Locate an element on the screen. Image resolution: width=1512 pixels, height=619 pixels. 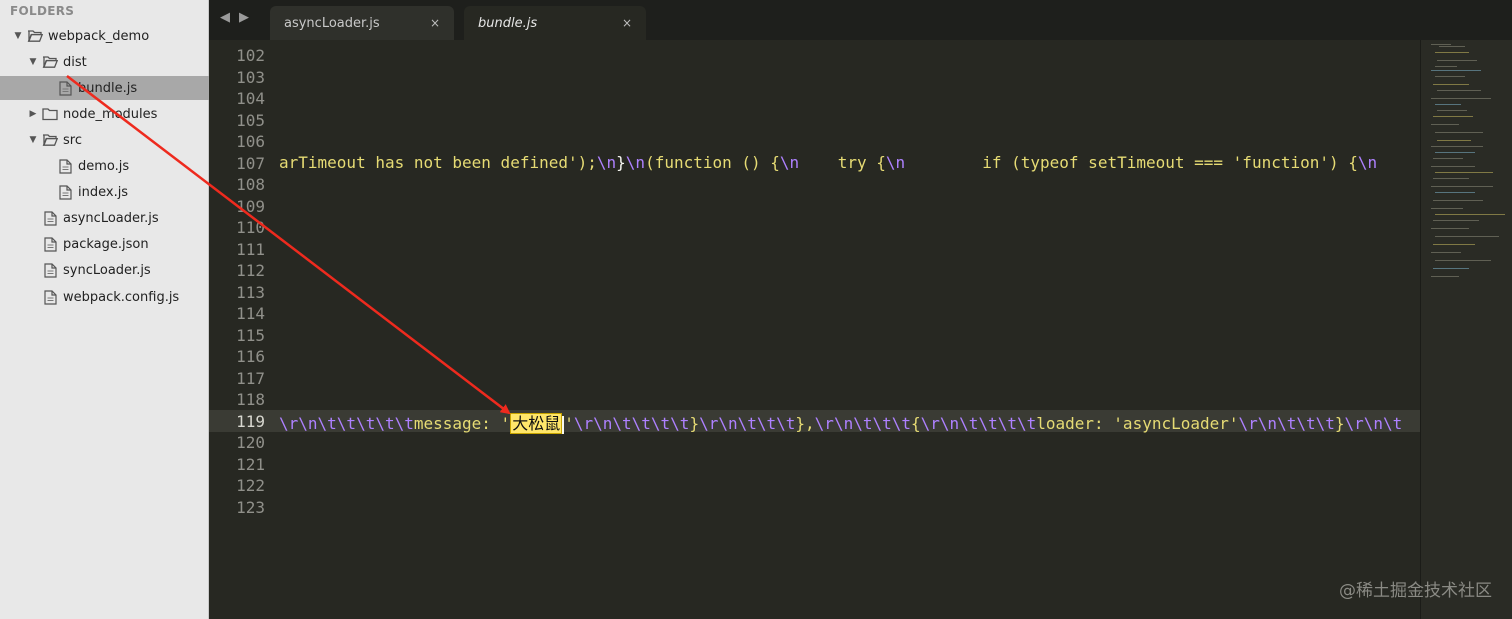
tree-item-label: webpack.config.js is located at coordinates (121, 297).